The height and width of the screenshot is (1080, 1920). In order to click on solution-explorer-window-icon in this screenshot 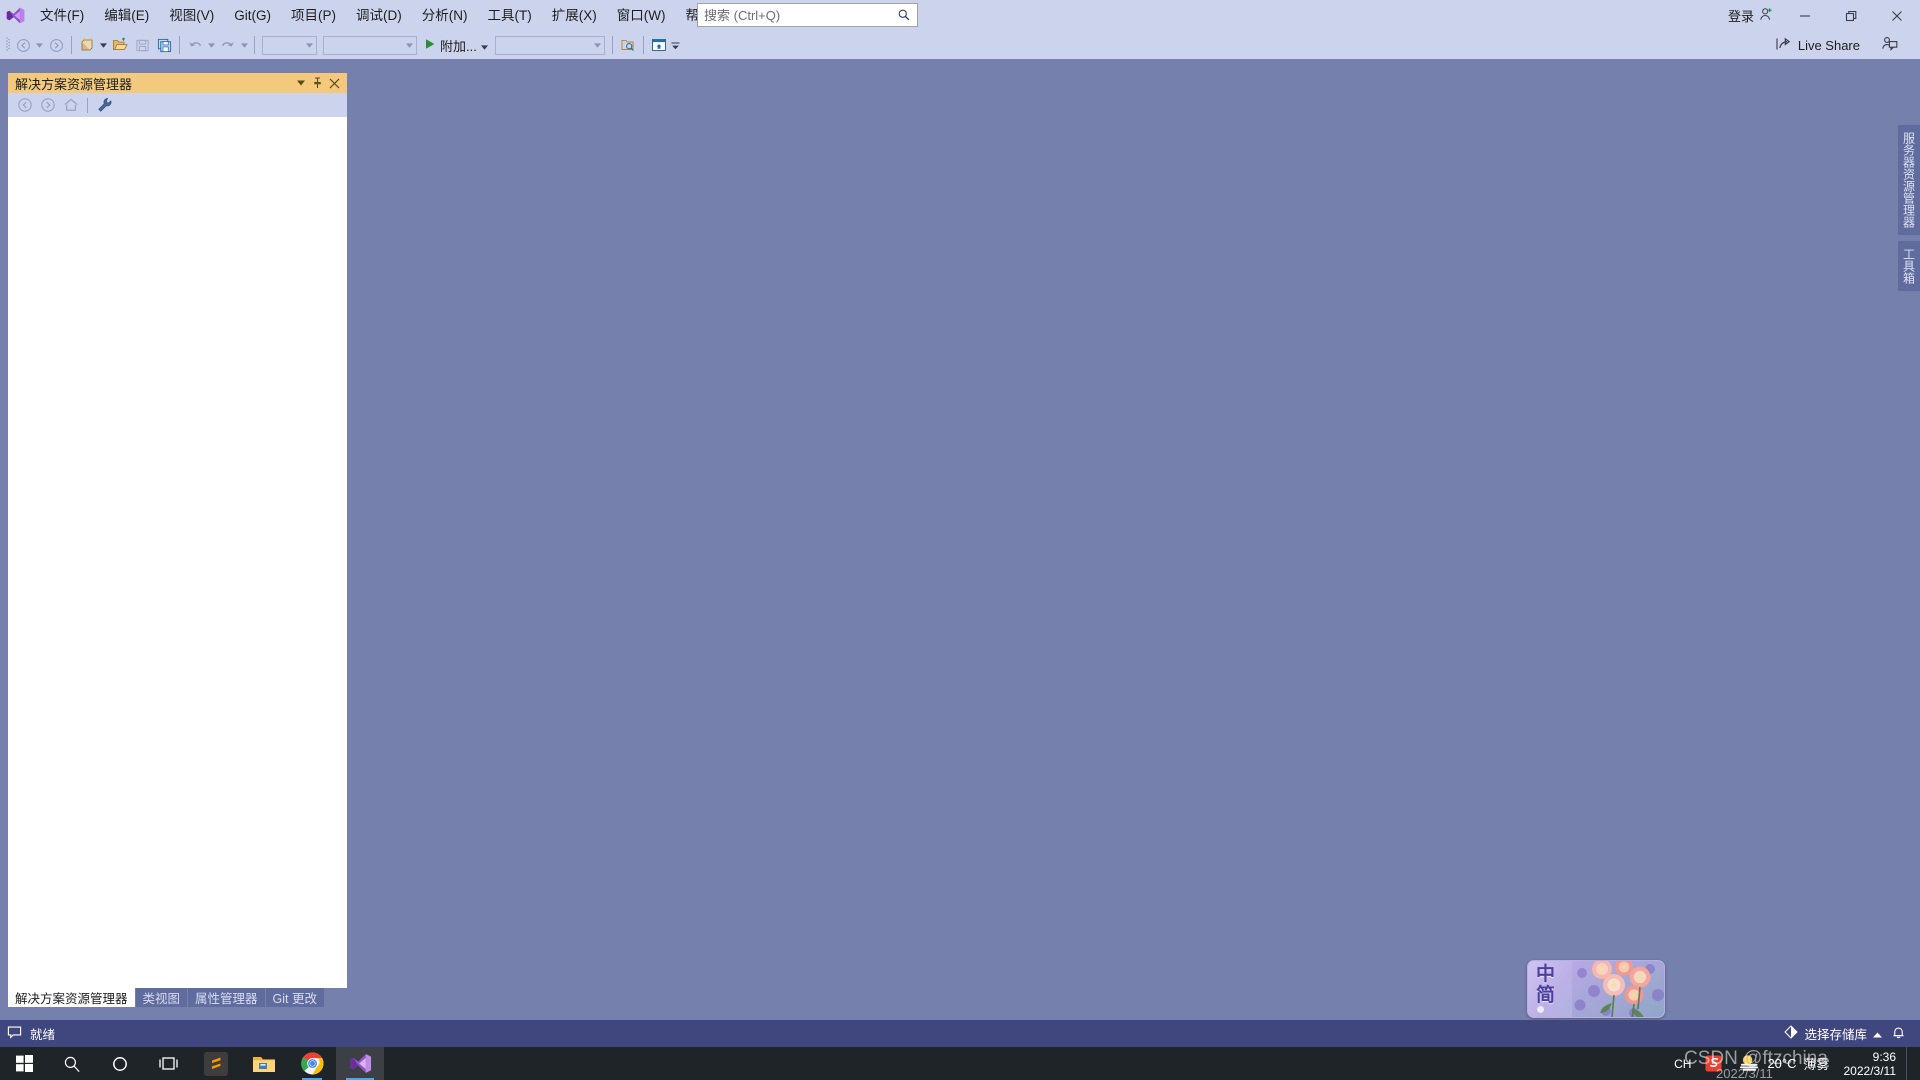, I will do `click(659, 45)`.